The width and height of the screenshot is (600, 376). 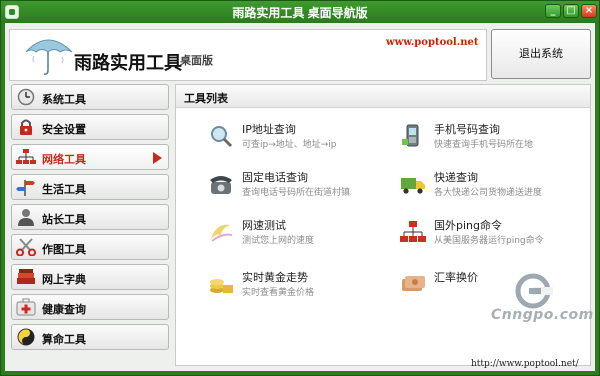 What do you see at coordinates (221, 286) in the screenshot?
I see `gold-icon` at bounding box center [221, 286].